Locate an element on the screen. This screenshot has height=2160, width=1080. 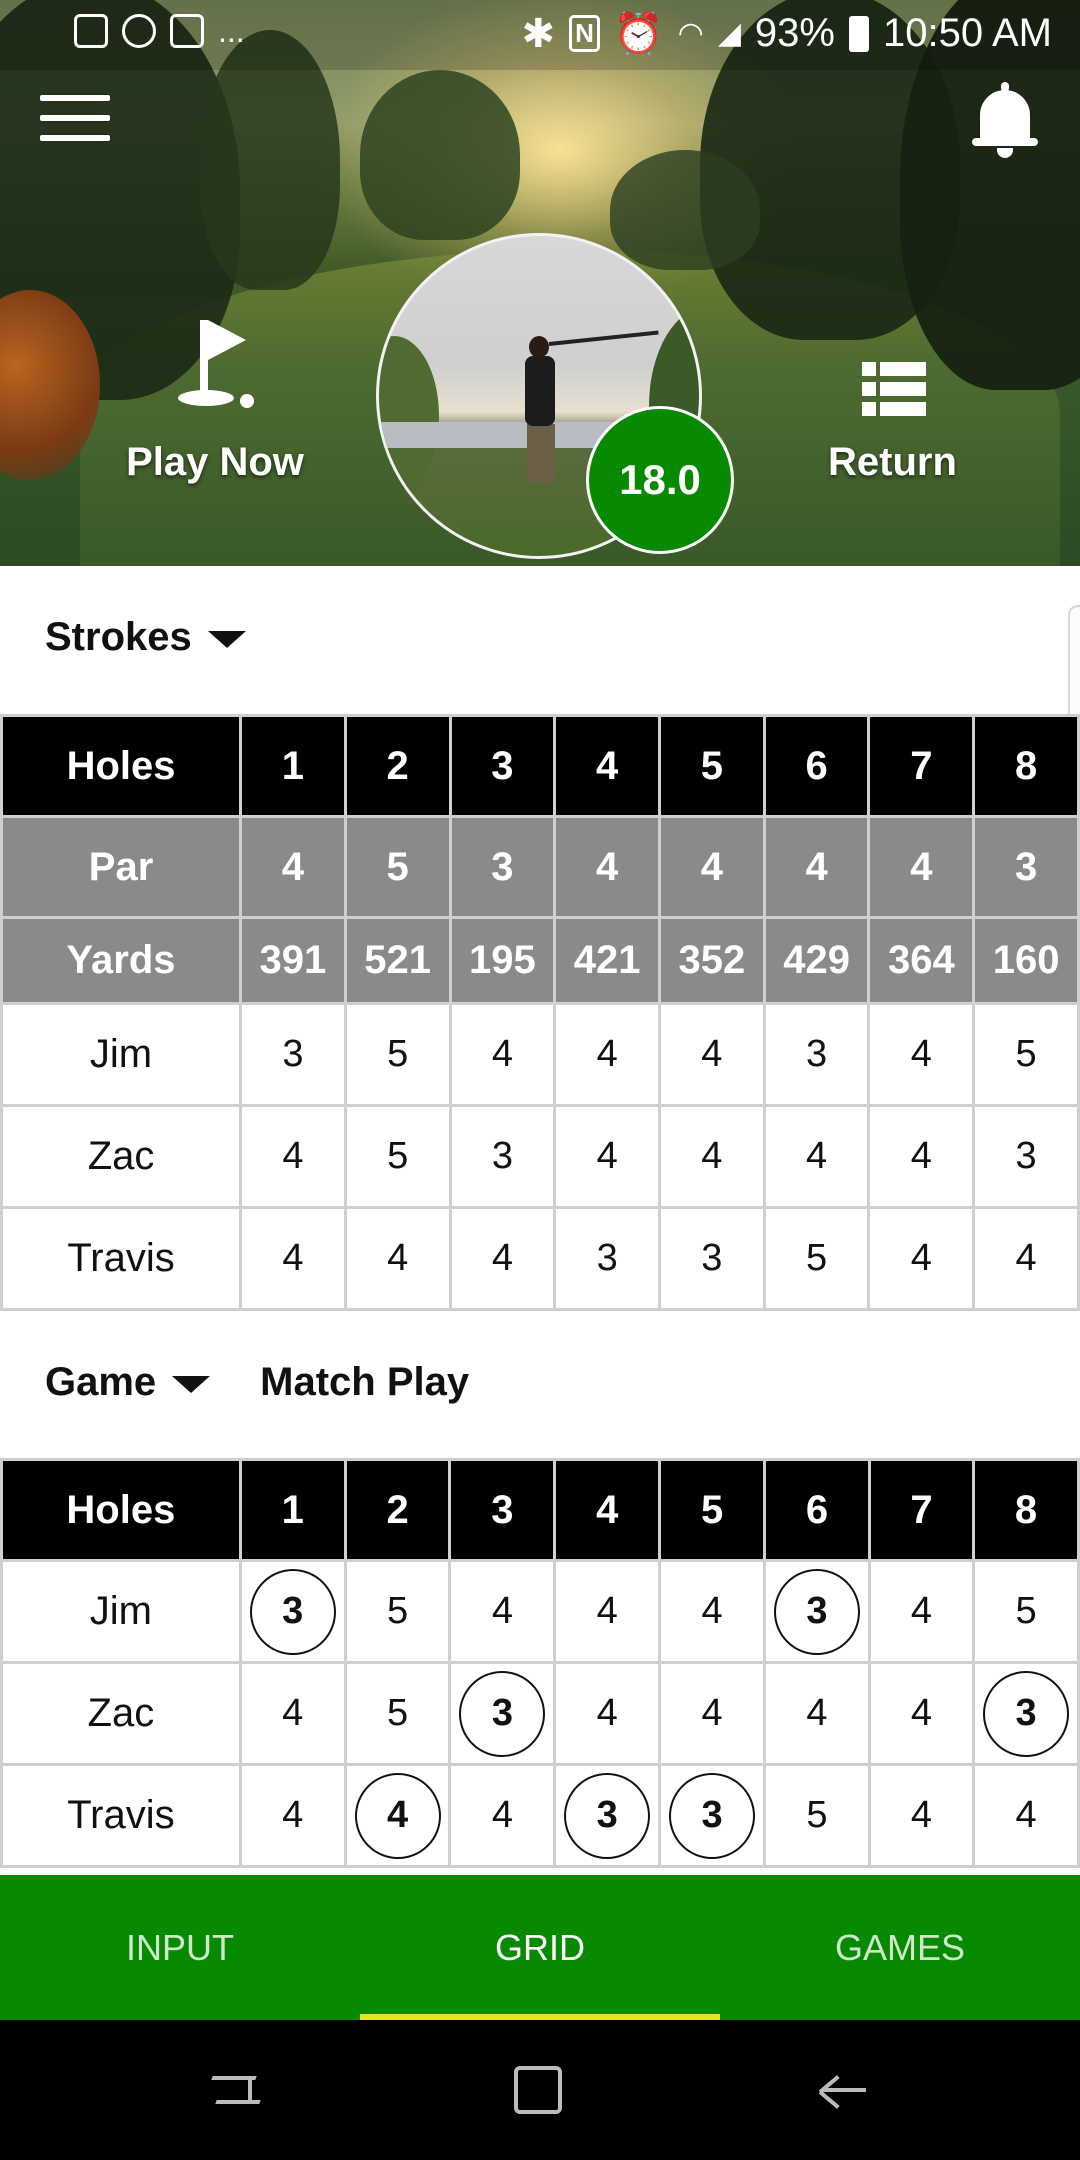
player-row-jim: Jim 3 5 4 4 4 3 4 5 is located at coordinates (540, 1054).